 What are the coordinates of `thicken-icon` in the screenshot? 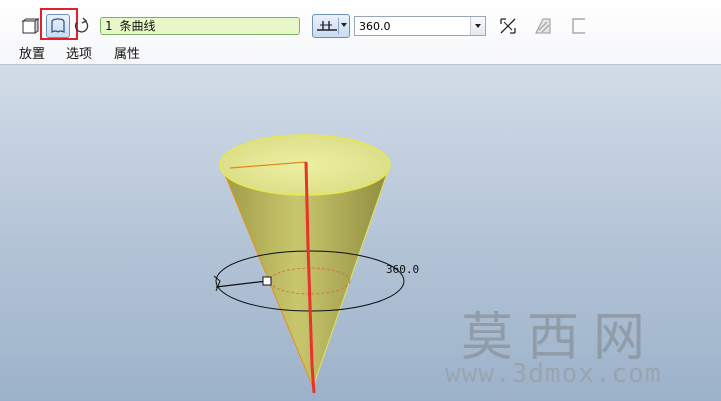 It's located at (543, 26).